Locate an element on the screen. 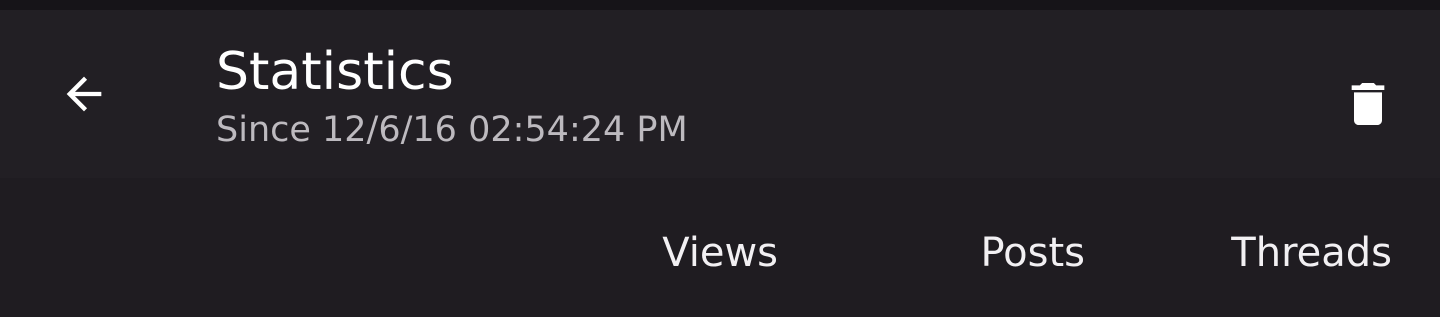 This screenshot has height=317, width=1440. page-title: Statistics is located at coordinates (335, 72).